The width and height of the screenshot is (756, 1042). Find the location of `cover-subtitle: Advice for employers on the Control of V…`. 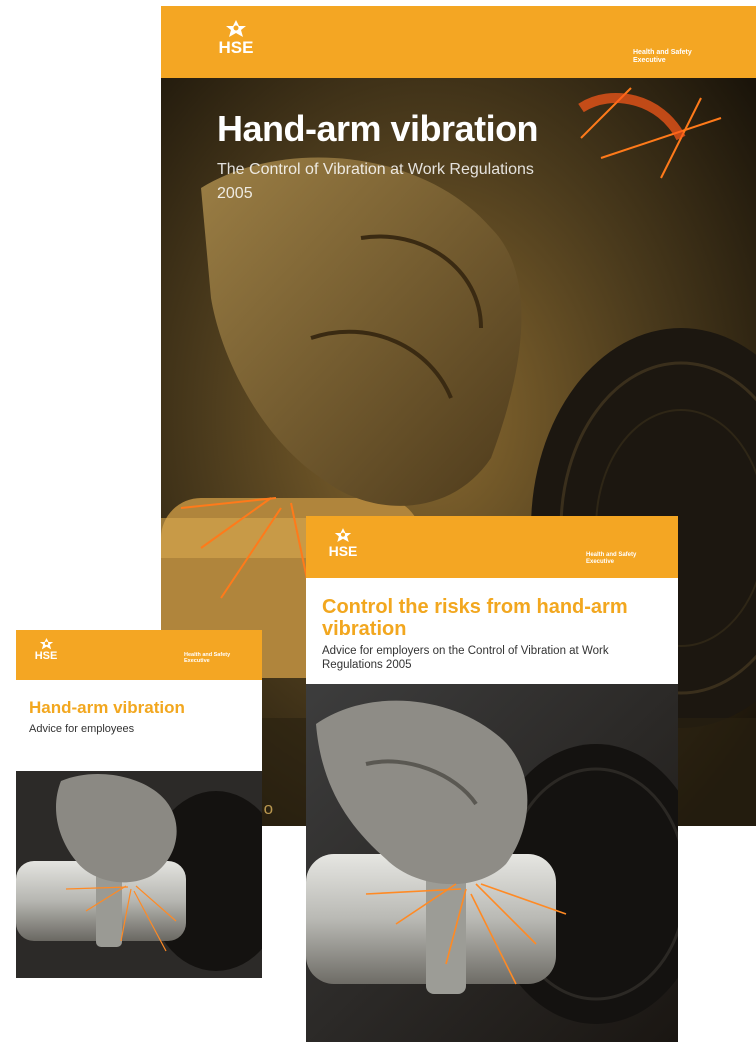

cover-subtitle: Advice for employers on the Control of V… is located at coordinates (465, 658).